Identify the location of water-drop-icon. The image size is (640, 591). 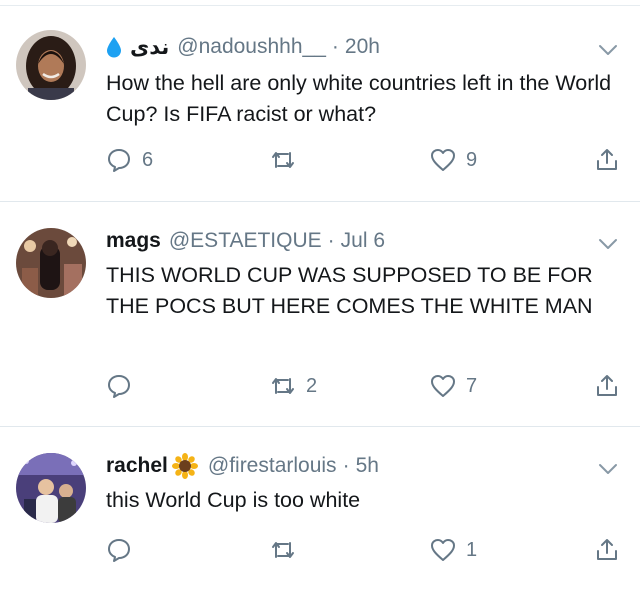
(114, 47).